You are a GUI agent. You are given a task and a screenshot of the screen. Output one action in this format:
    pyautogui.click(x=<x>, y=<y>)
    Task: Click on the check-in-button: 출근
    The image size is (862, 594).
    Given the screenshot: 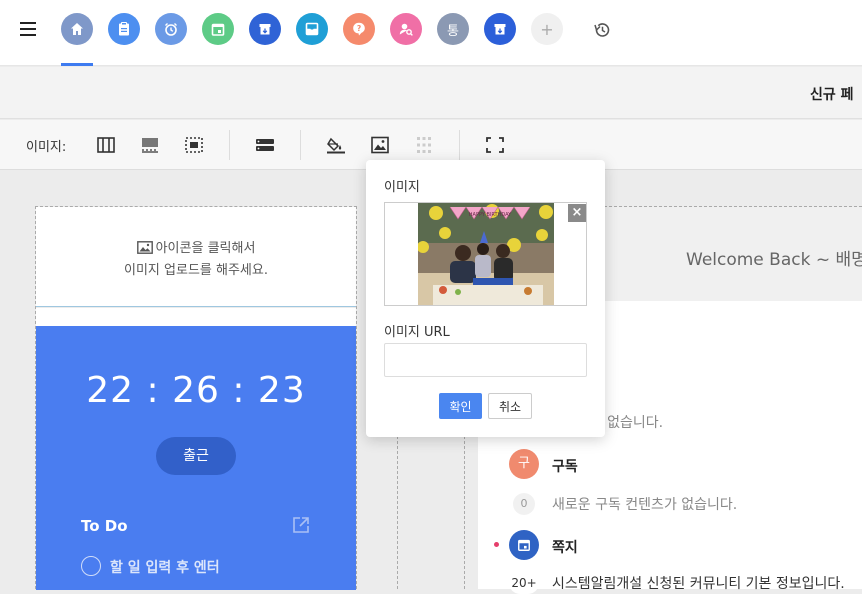 What is the action you would take?
    pyautogui.click(x=196, y=456)
    